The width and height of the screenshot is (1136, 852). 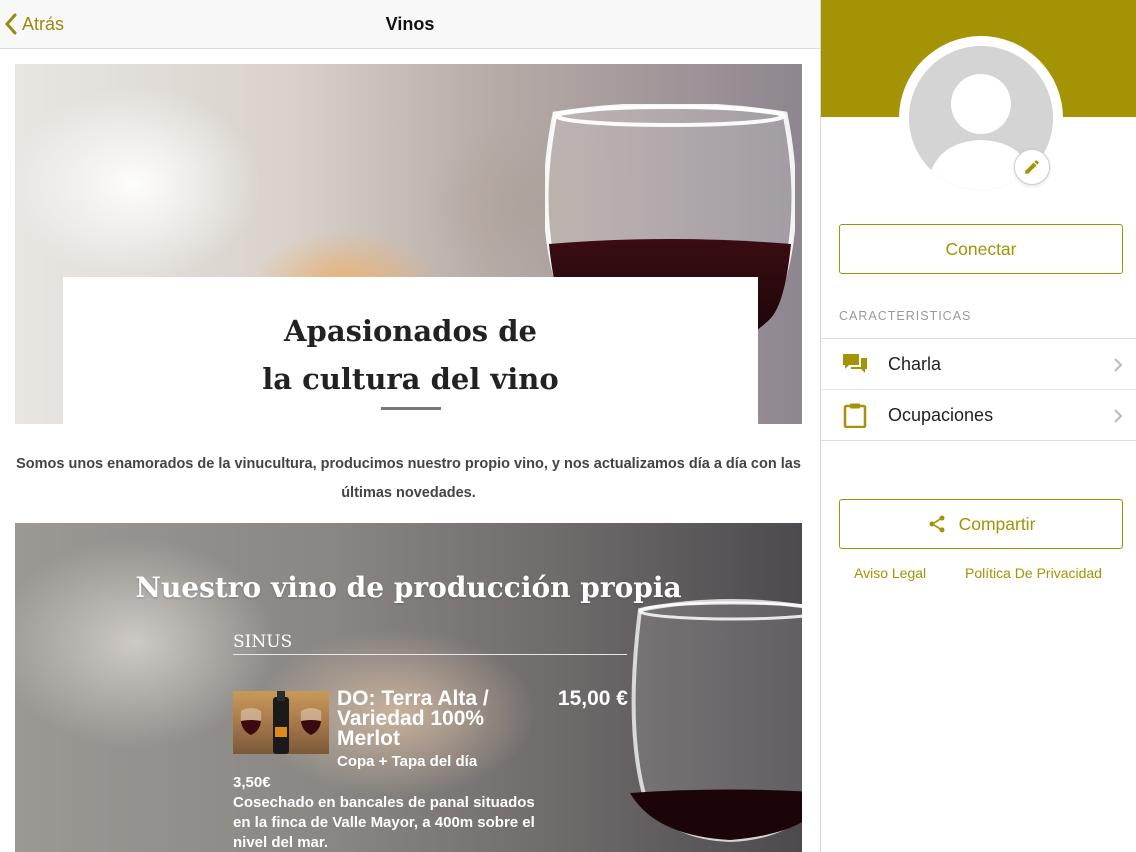 I want to click on privacy-policy-link: Política De Privacidad, so click(x=1033, y=573).